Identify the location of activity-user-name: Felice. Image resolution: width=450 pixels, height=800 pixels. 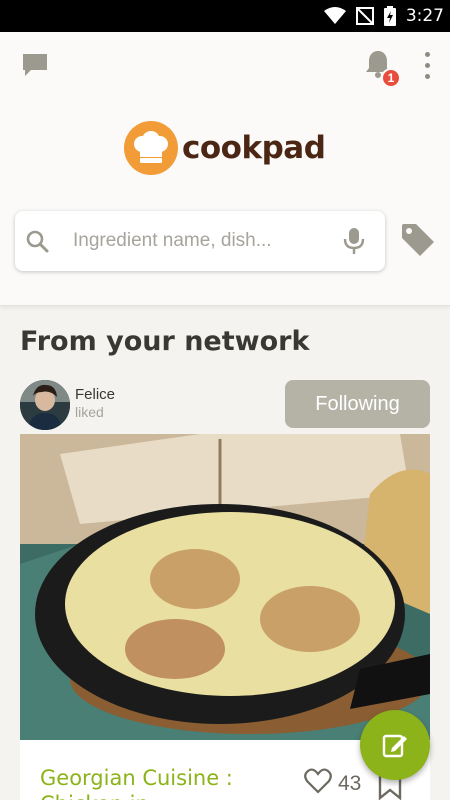
(95, 394).